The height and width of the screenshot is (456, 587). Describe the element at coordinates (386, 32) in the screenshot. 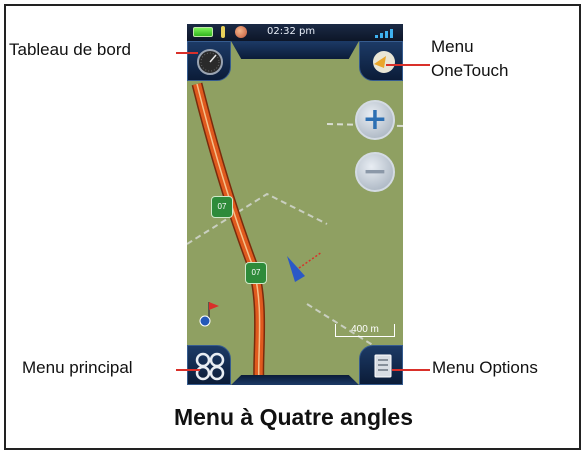

I see `signal-strength-icon` at that location.